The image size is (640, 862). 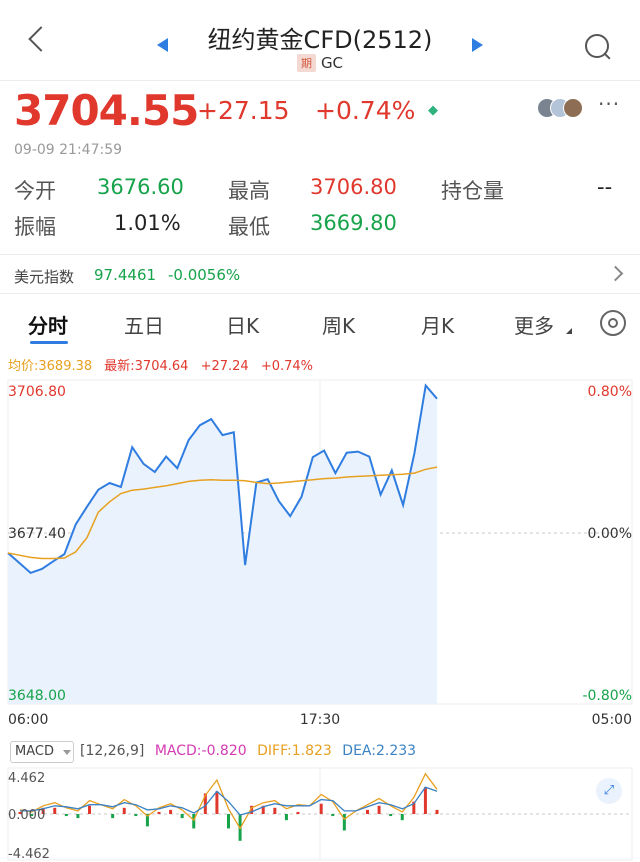 What do you see at coordinates (306, 63) in the screenshot?
I see `futures-badge: 期` at bounding box center [306, 63].